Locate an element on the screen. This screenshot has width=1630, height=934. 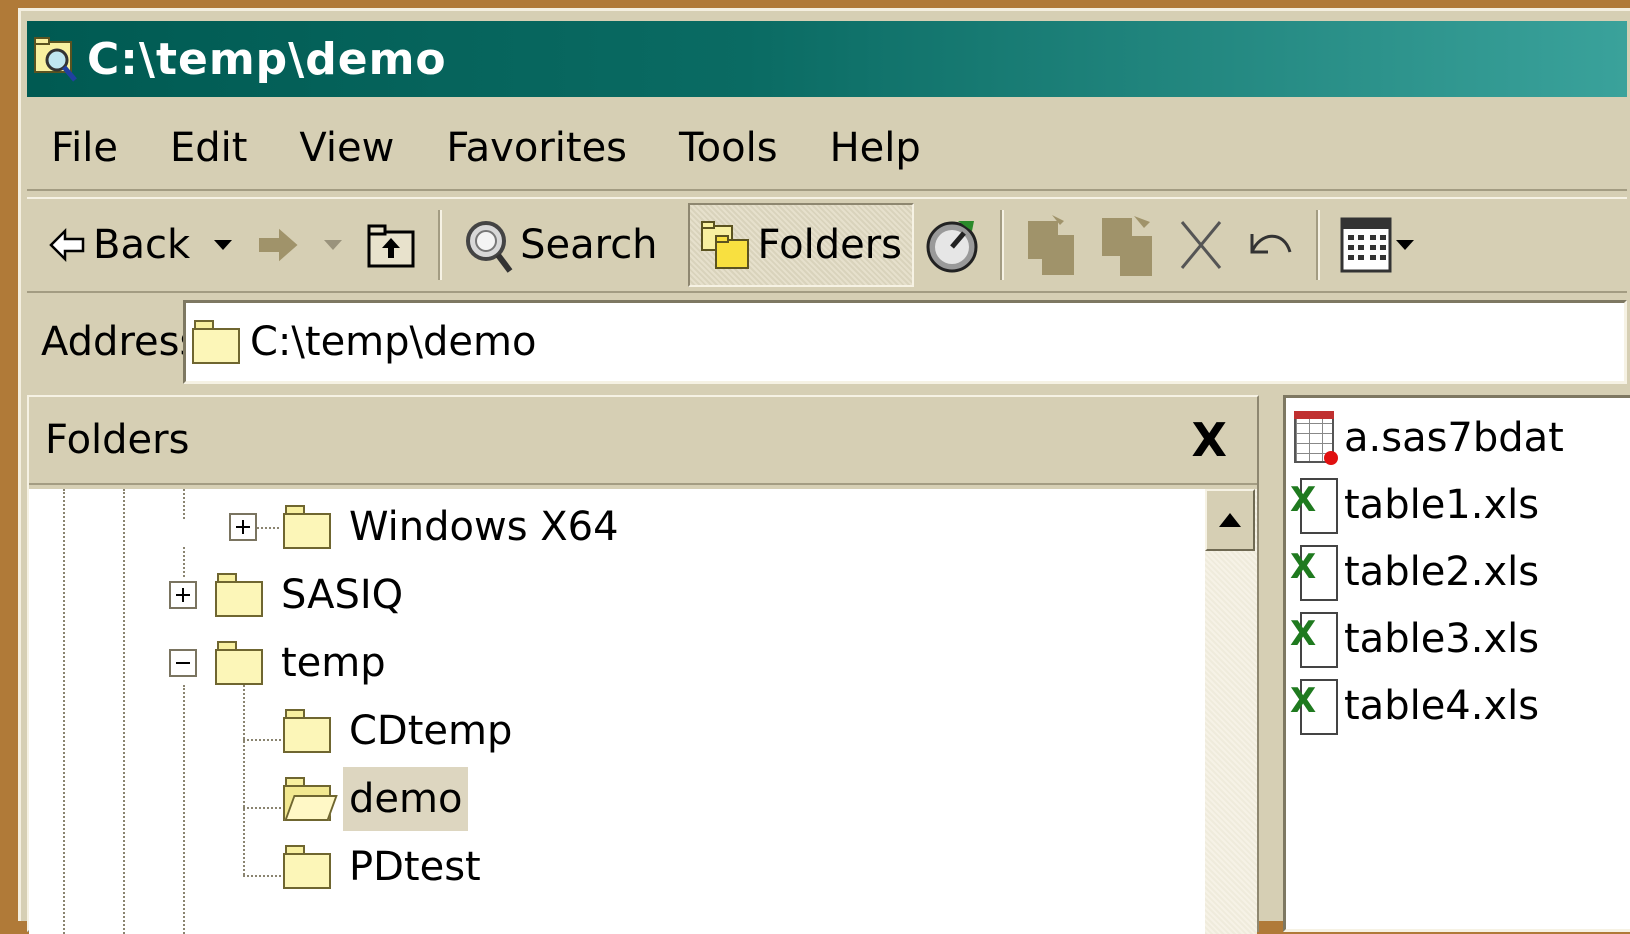
standard-toolbar: Back Search Folders is located at coordinates (827, 245).